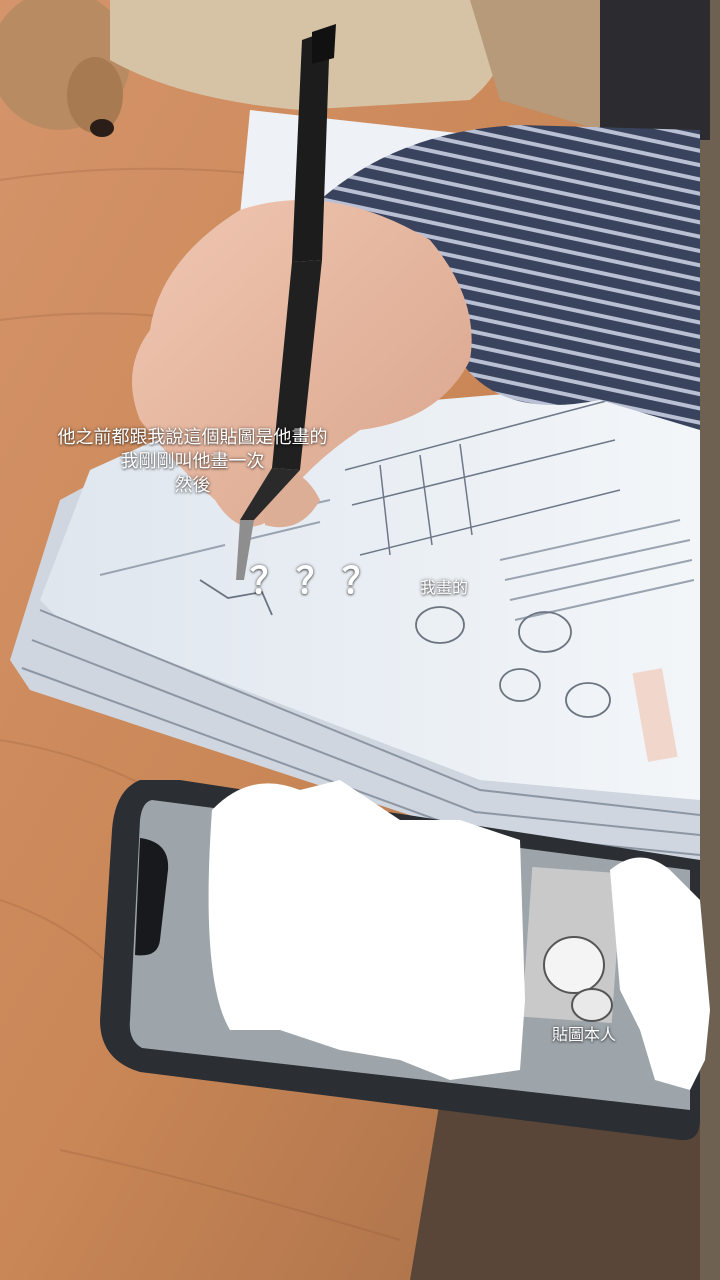 This screenshot has width=720, height=1280. What do you see at coordinates (710, 640) in the screenshot?
I see `right-edge-strip` at bounding box center [710, 640].